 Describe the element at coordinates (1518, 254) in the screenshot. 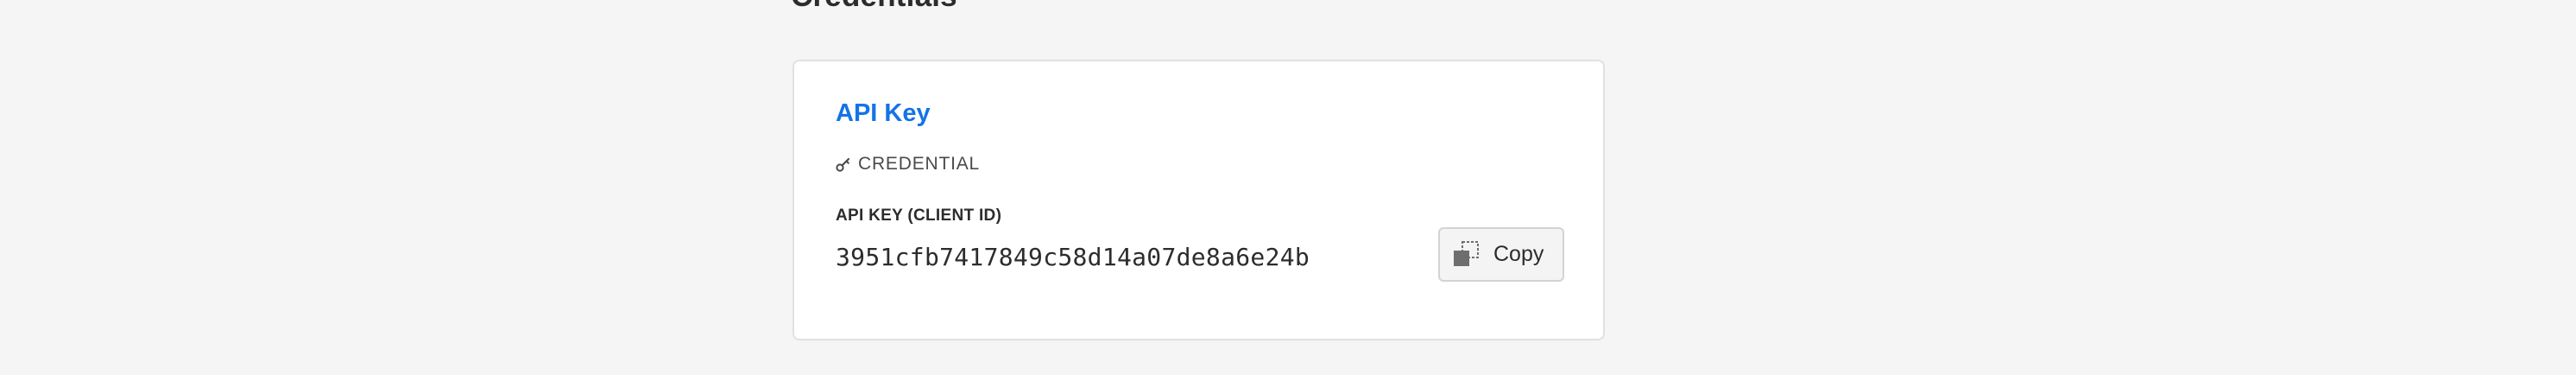

I see `copy-button-label: Copy` at that location.